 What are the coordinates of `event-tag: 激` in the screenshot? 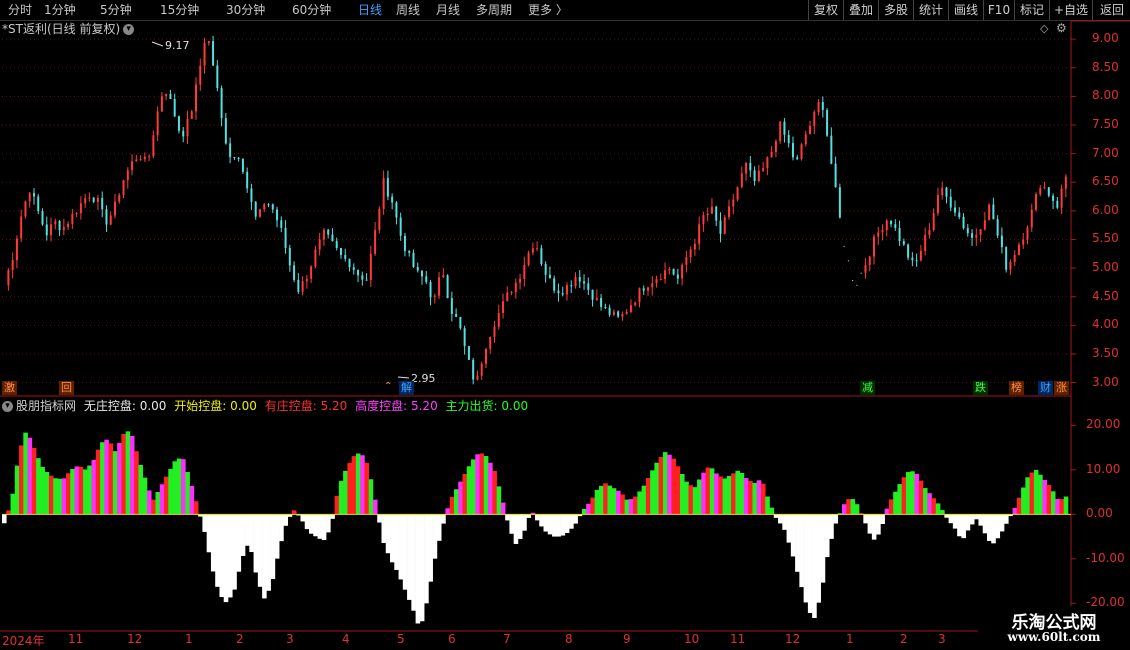 It's located at (9, 388).